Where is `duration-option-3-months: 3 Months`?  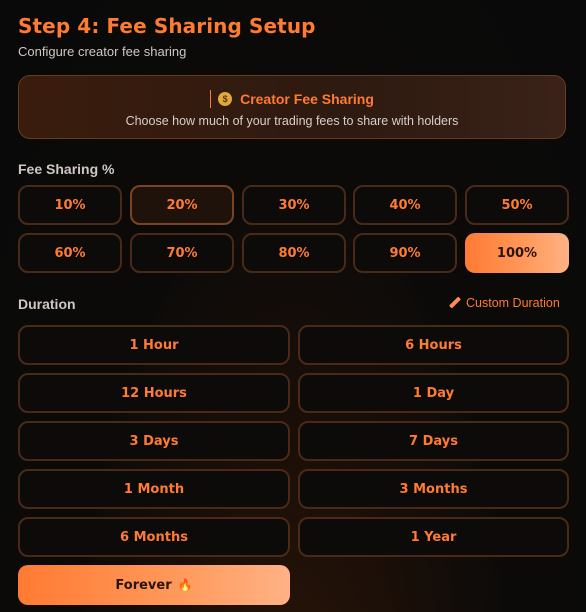
duration-option-3-months: 3 Months is located at coordinates (433, 489).